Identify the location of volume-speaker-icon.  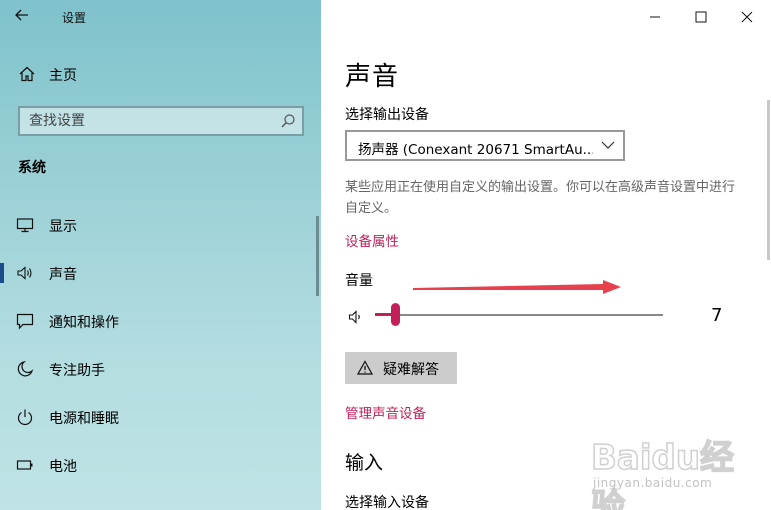
(356, 317).